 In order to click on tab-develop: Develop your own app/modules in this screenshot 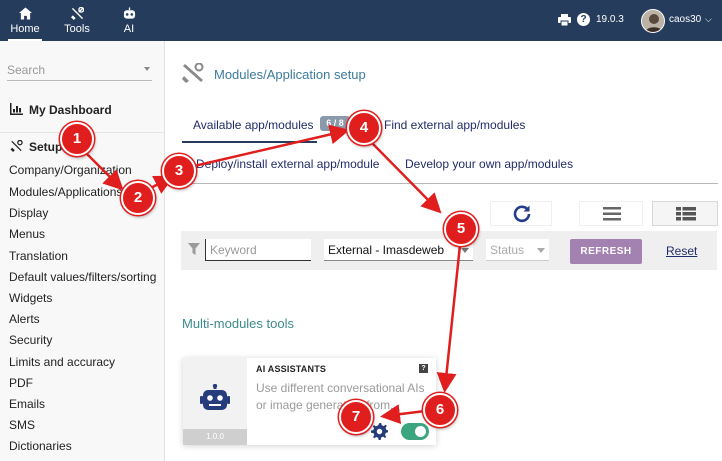, I will do `click(489, 164)`.